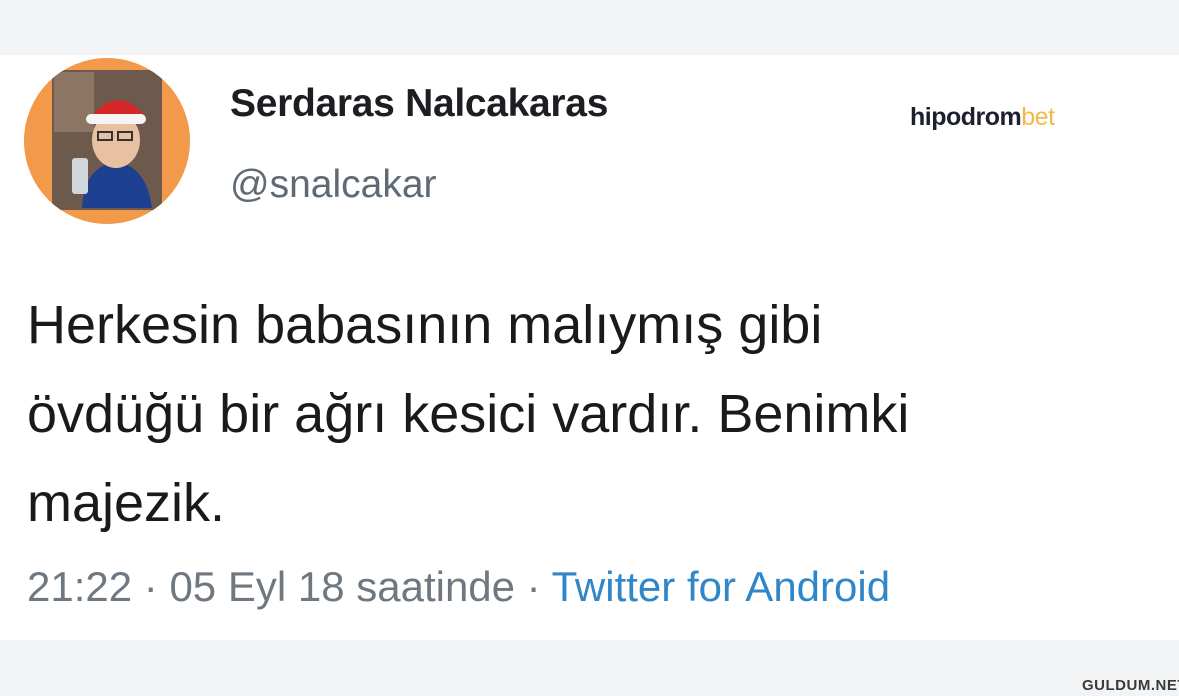  What do you see at coordinates (342, 586) in the screenshot?
I see `tweet-date: 05 Eyl 18 saatinde` at bounding box center [342, 586].